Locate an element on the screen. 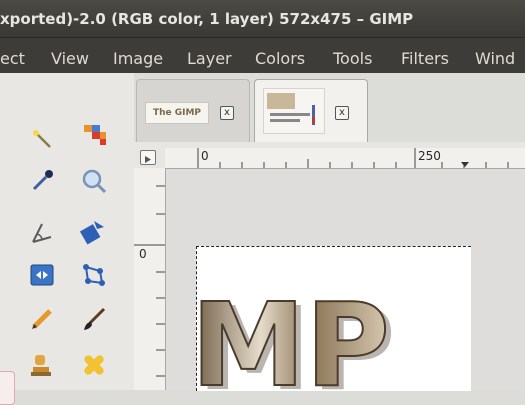  vertical-ruler: 0 is located at coordinates (150, 279).